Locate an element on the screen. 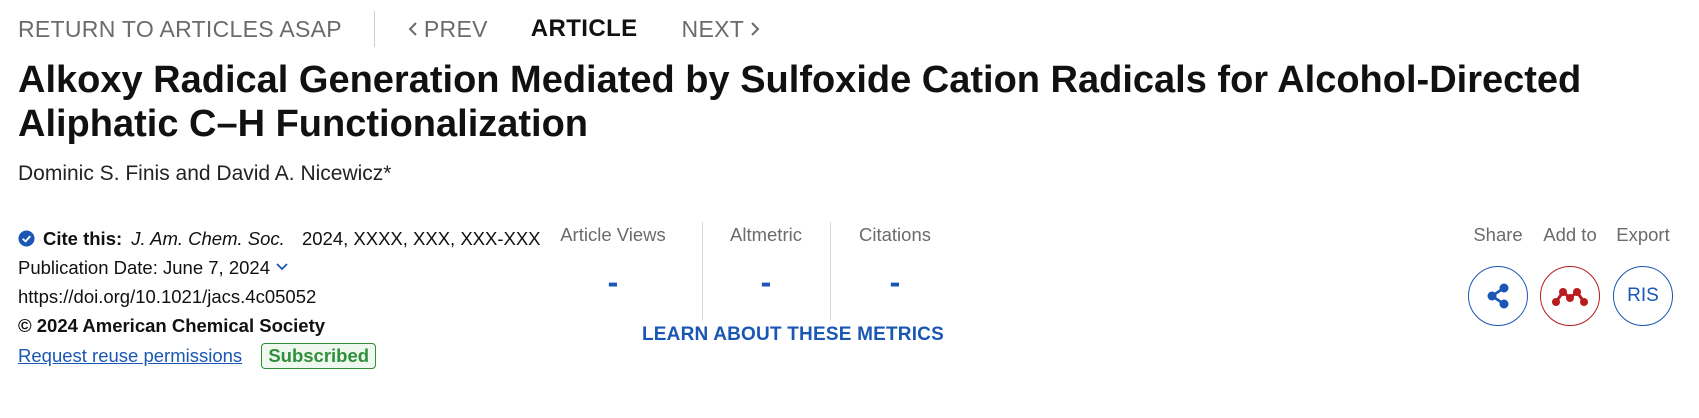 This screenshot has height=418, width=1699. add-to-mendeley-button is located at coordinates (1570, 296).